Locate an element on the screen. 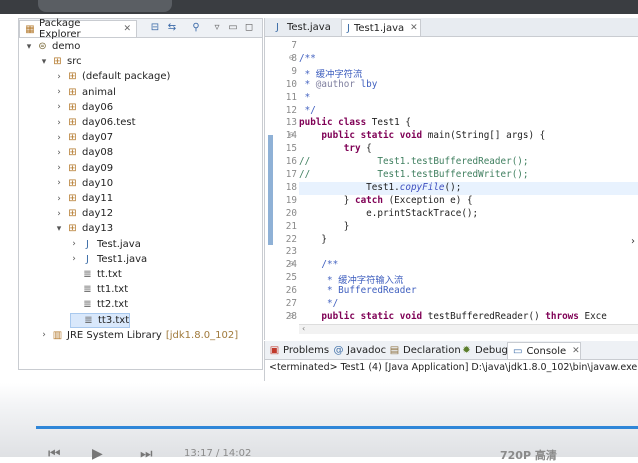 This screenshot has height=463, width=638. tab-test1-java: J Test1.java ✕ is located at coordinates (381, 27).